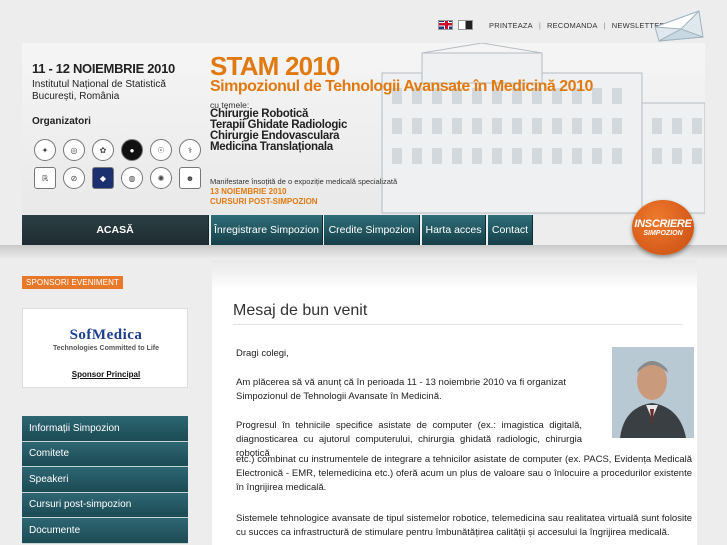 Image resolution: width=727 pixels, height=545 pixels. I want to click on top-links: PRINTEAZA | RECOMANDA | NEWSLETTER, so click(577, 25).